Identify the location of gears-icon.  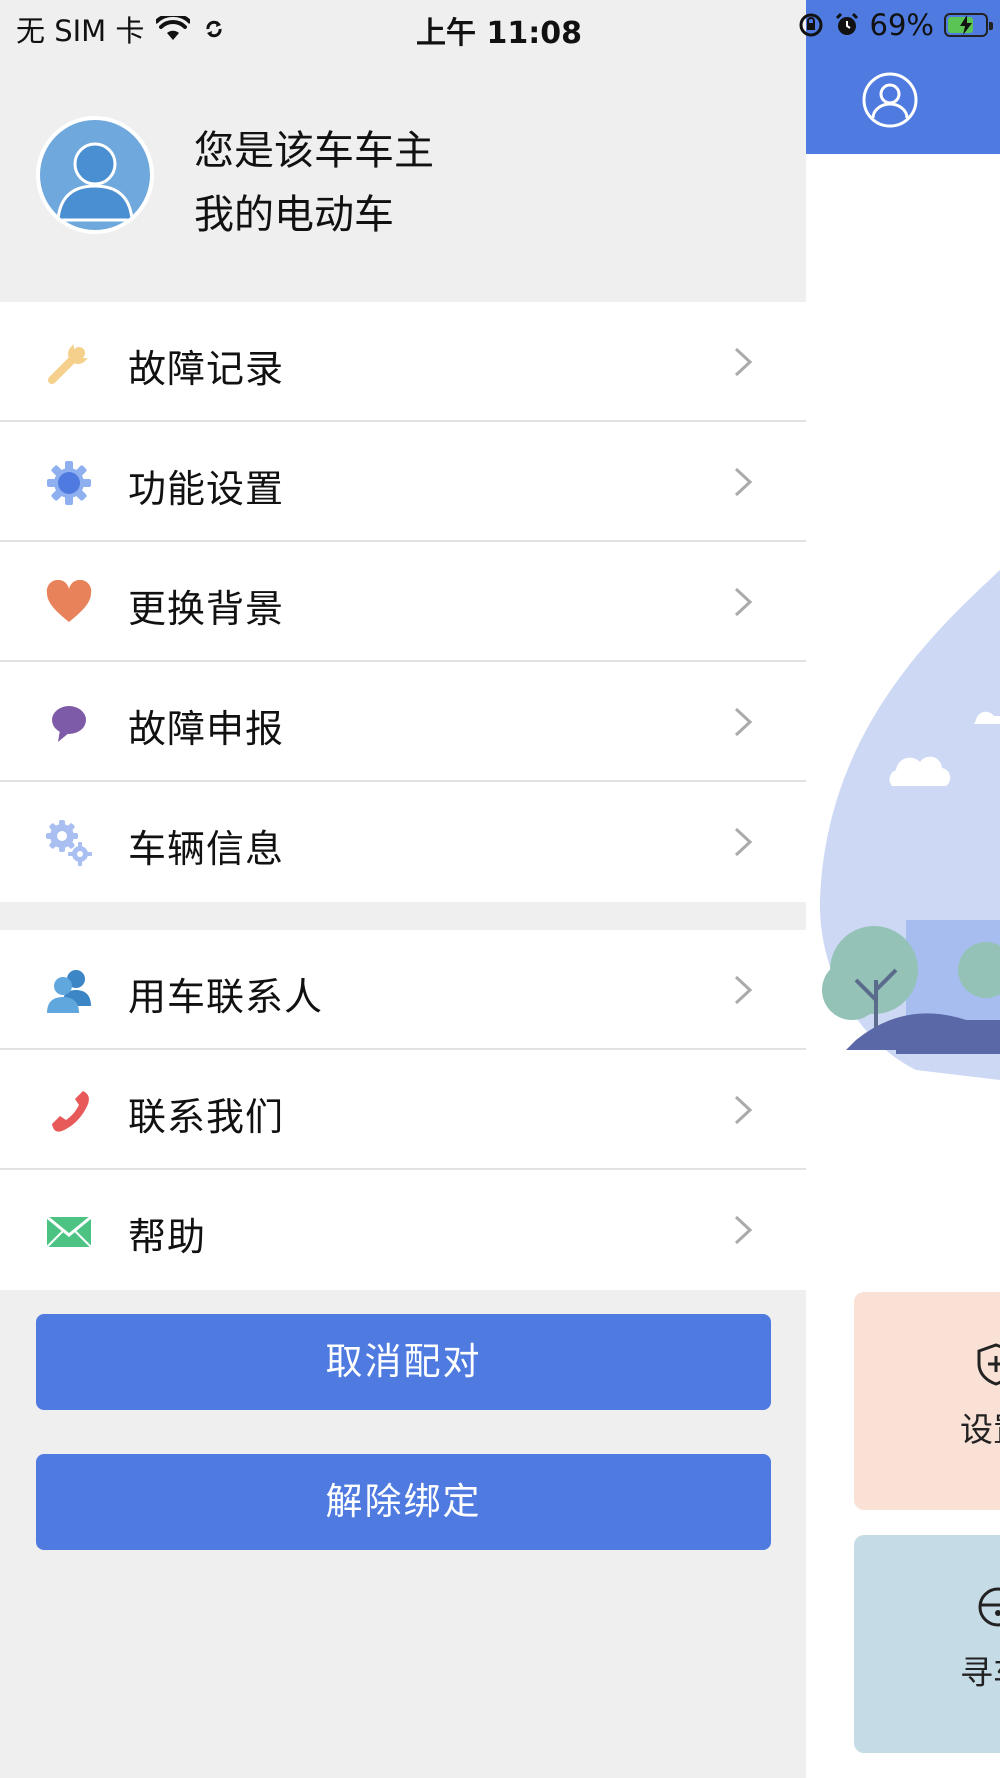
(69, 843).